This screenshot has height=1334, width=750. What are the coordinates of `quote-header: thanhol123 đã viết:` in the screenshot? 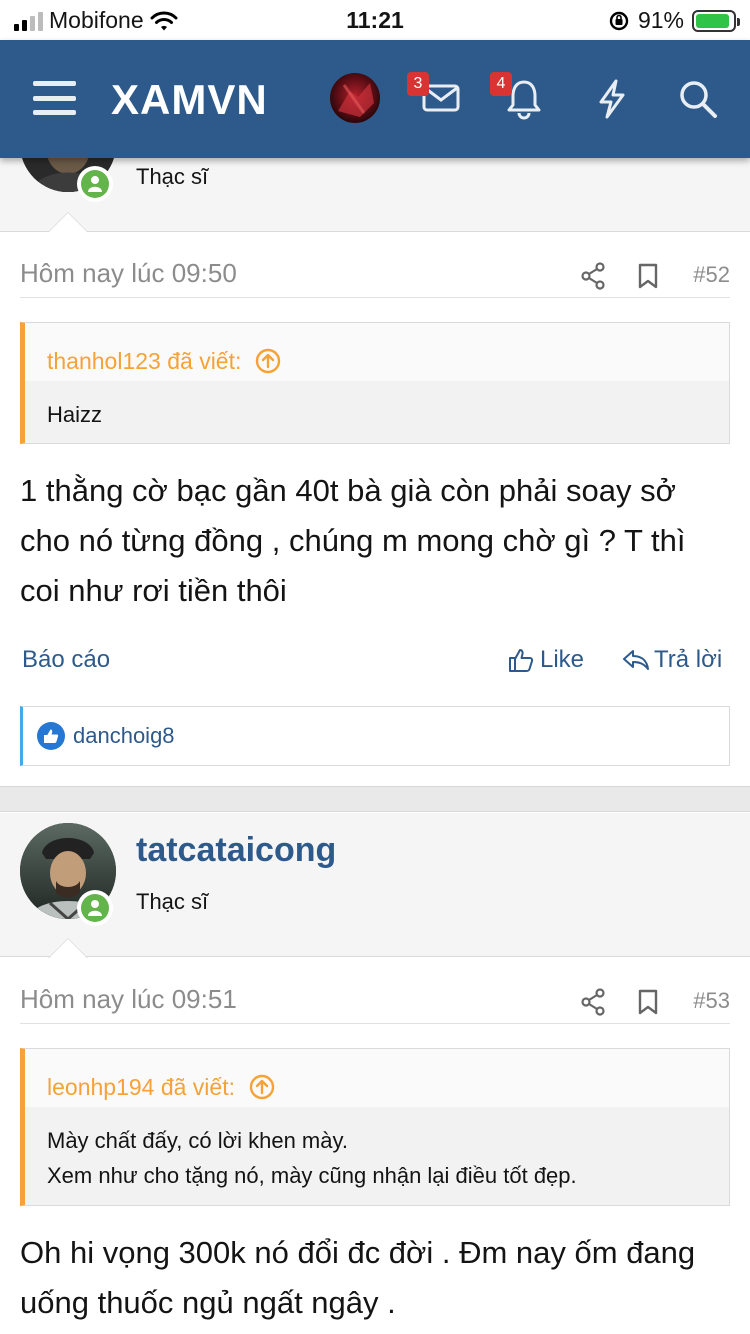 It's located at (377, 352).